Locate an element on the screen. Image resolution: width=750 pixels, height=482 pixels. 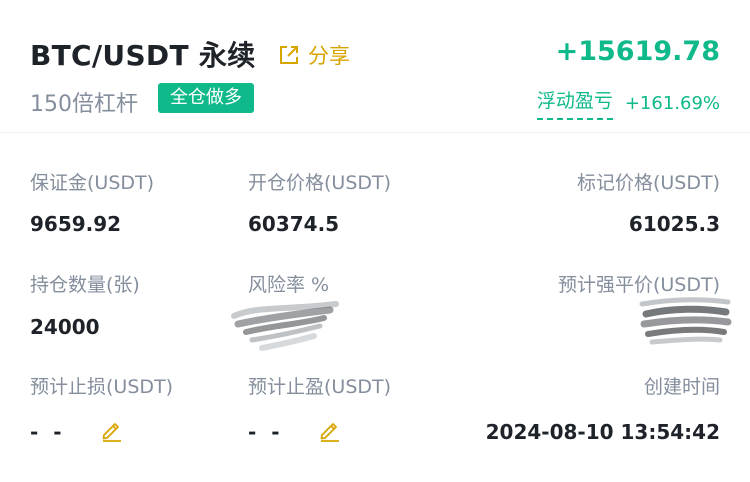
leverage-label: 150倍杠杆 is located at coordinates (84, 104).